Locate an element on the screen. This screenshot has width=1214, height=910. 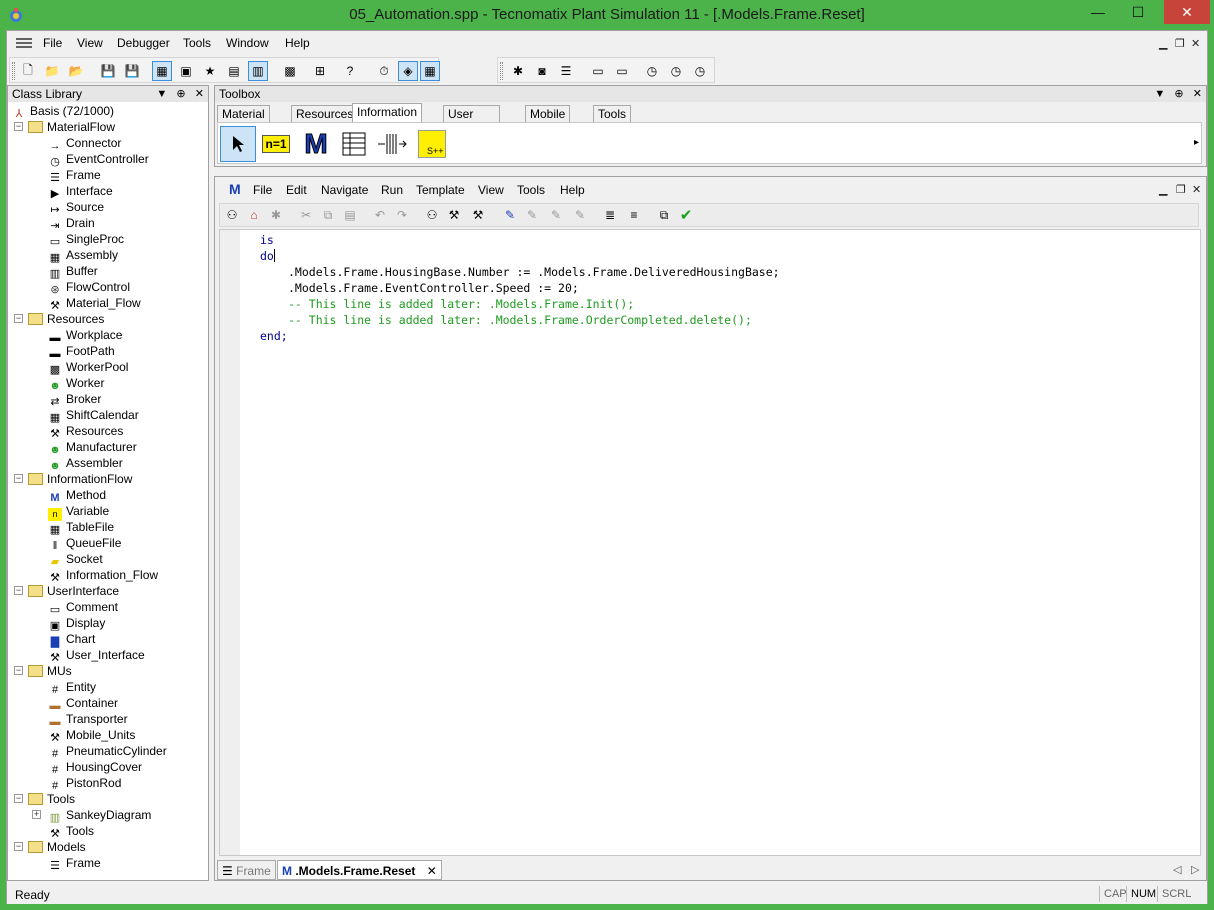
code-line: is is located at coordinates (267, 240).